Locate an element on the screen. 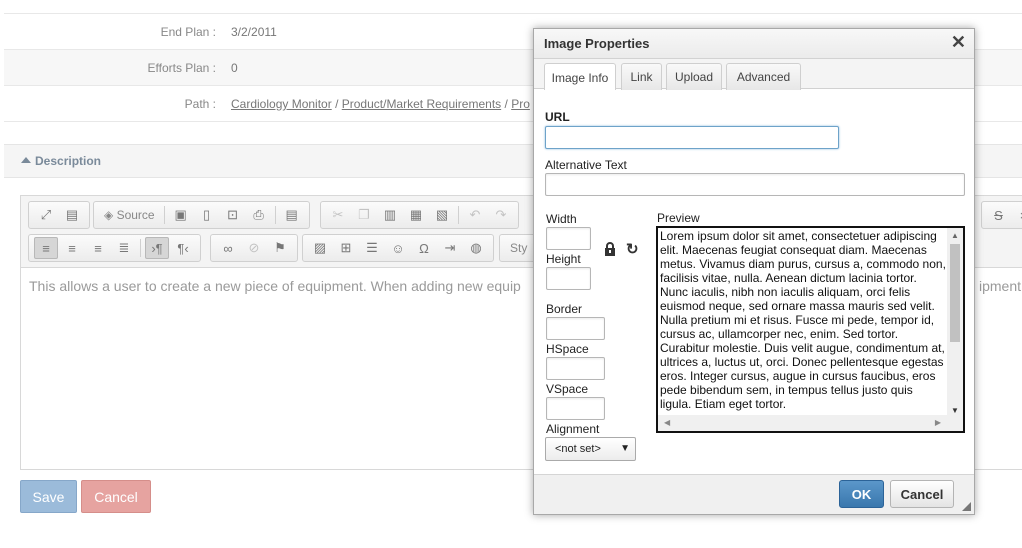  ltr-icon: ›¶ is located at coordinates (157, 248).